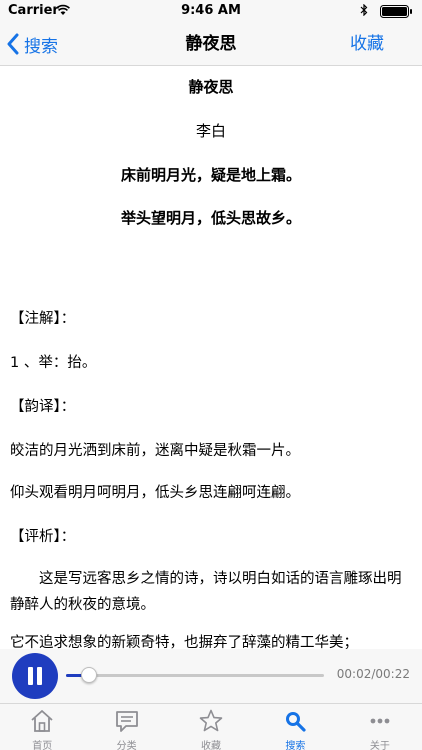  I want to click on tab-label: 首页, so click(42, 745).